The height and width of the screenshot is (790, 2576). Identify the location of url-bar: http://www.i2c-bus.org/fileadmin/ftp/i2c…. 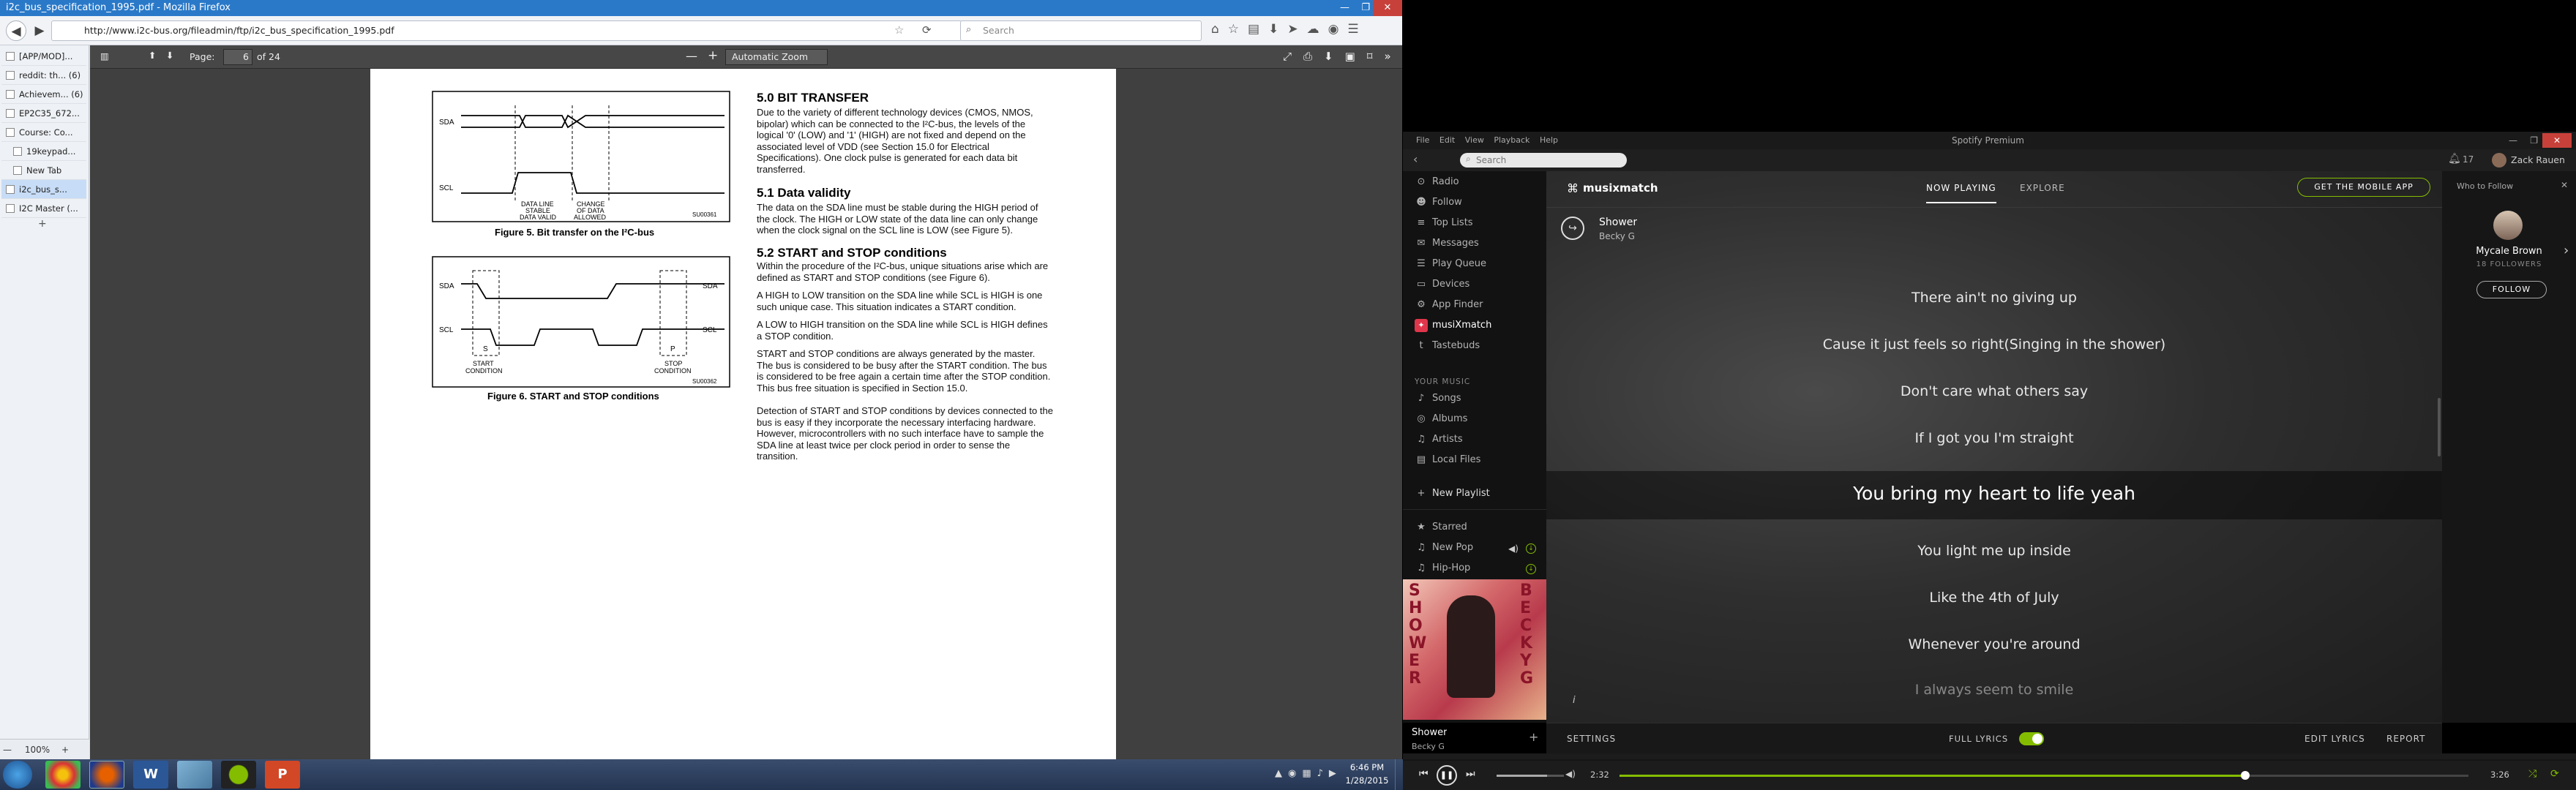
(506, 30).